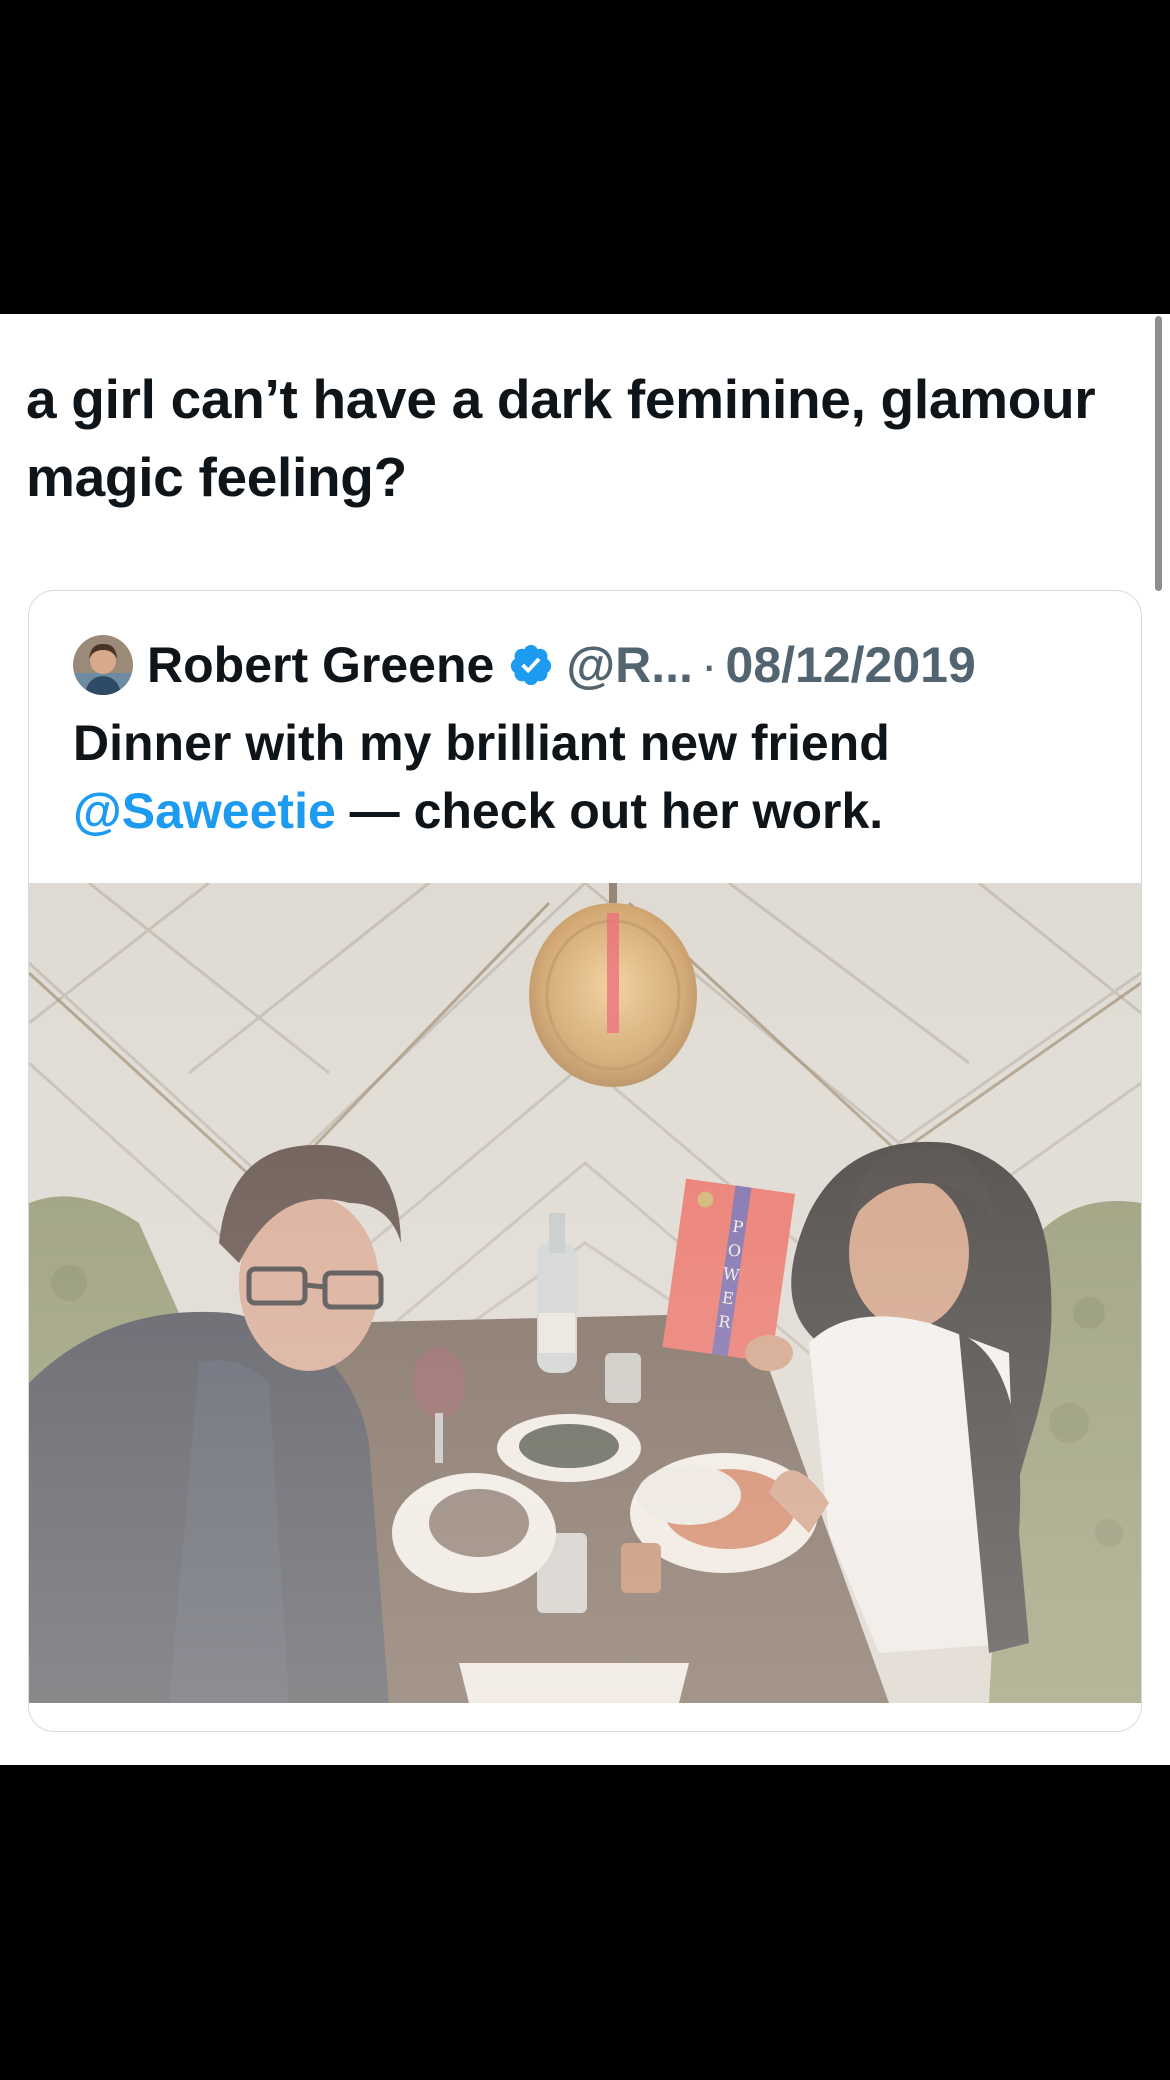  I want to click on avatar, so click(103, 665).